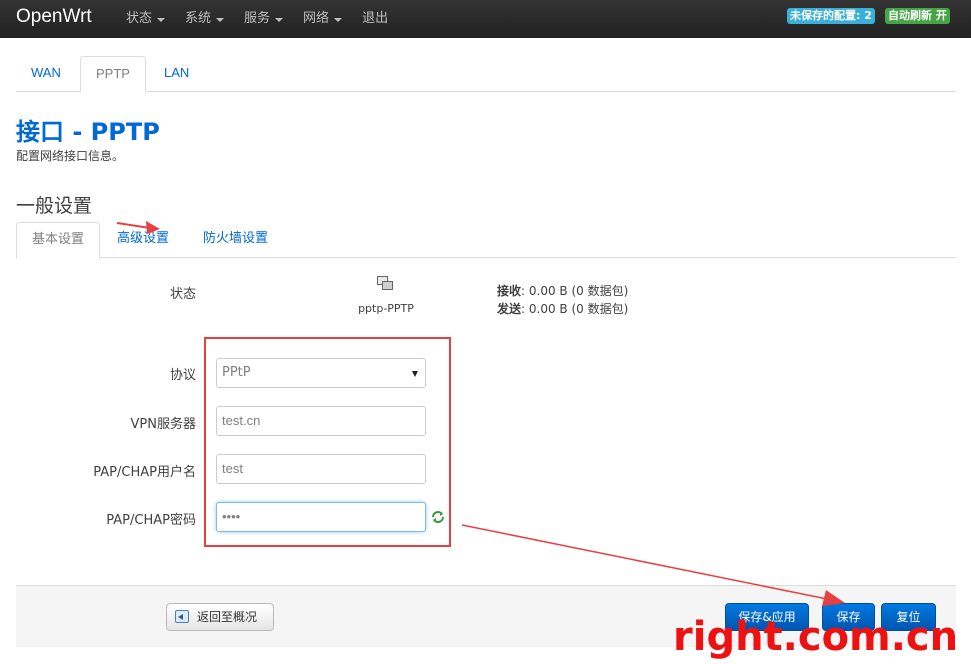 The image size is (971, 664). Describe the element at coordinates (323, 19) in the screenshot. I see `menu-network: 网络` at that location.